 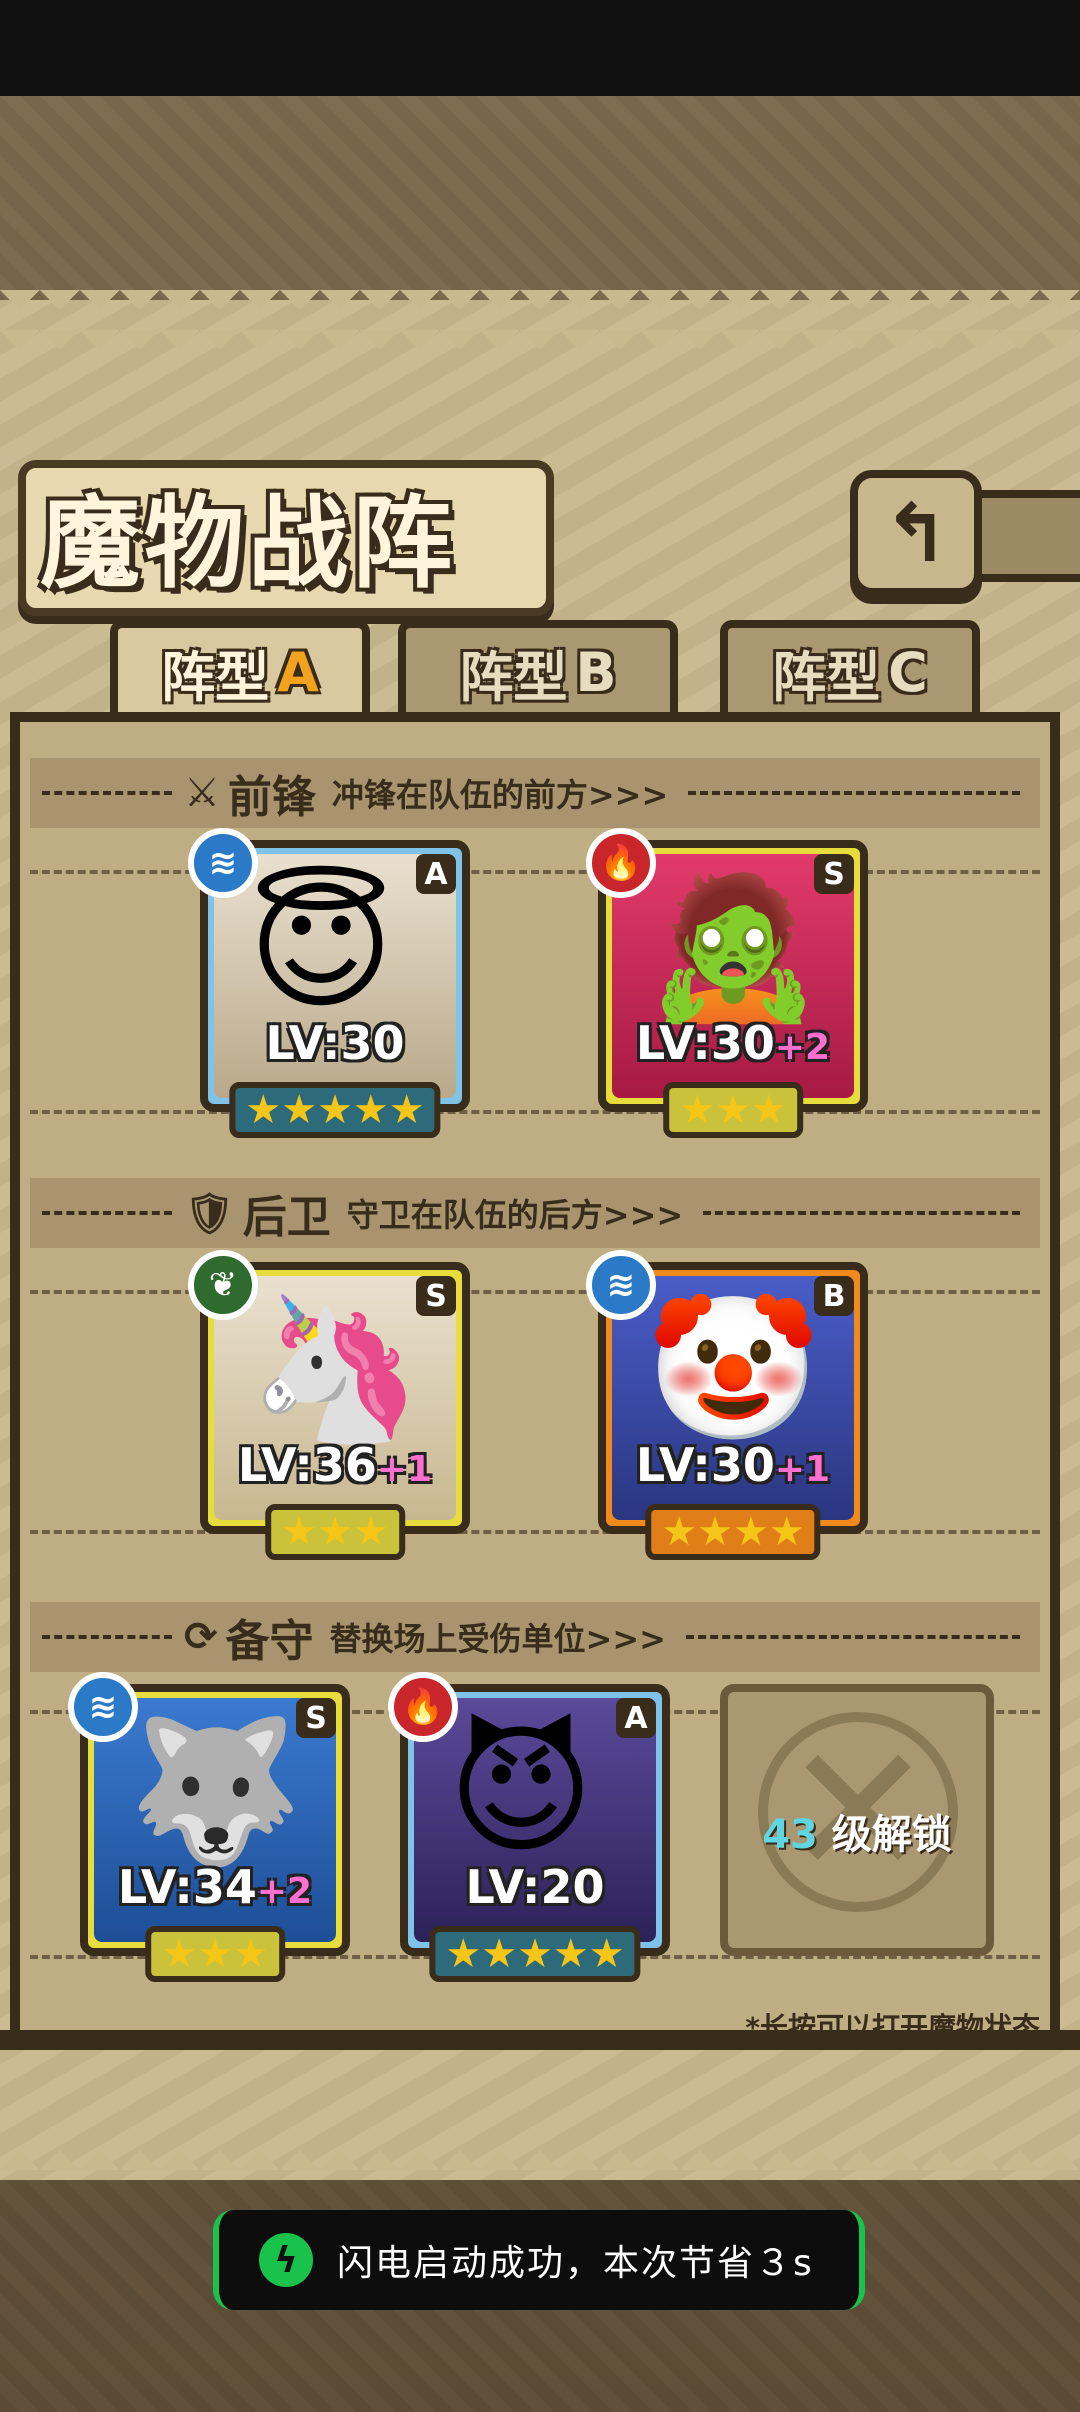 I want to click on tab-formation-b: 阵型 B, so click(x=538, y=668).